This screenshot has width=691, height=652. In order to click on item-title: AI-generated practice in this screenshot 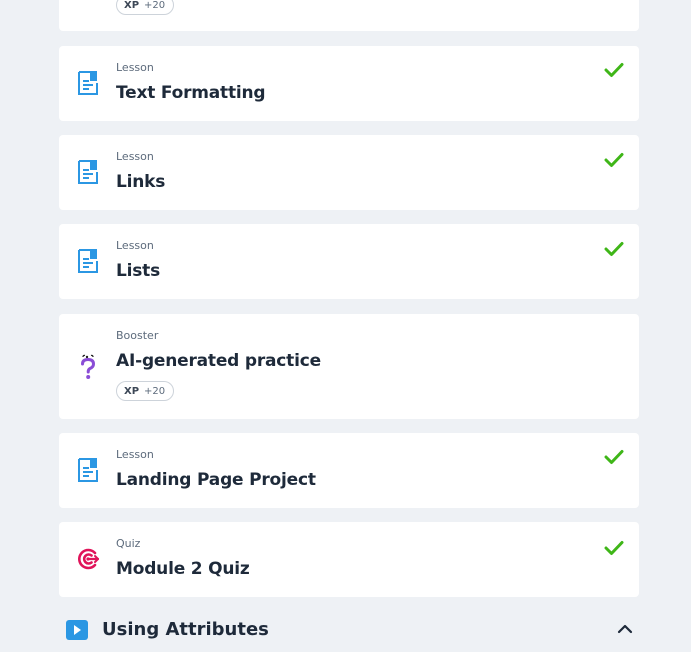, I will do `click(218, 361)`.